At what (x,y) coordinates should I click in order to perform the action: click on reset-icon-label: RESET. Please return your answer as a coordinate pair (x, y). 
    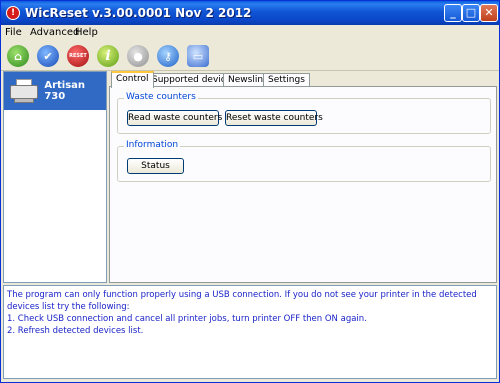
    Looking at the image, I should click on (78, 56).